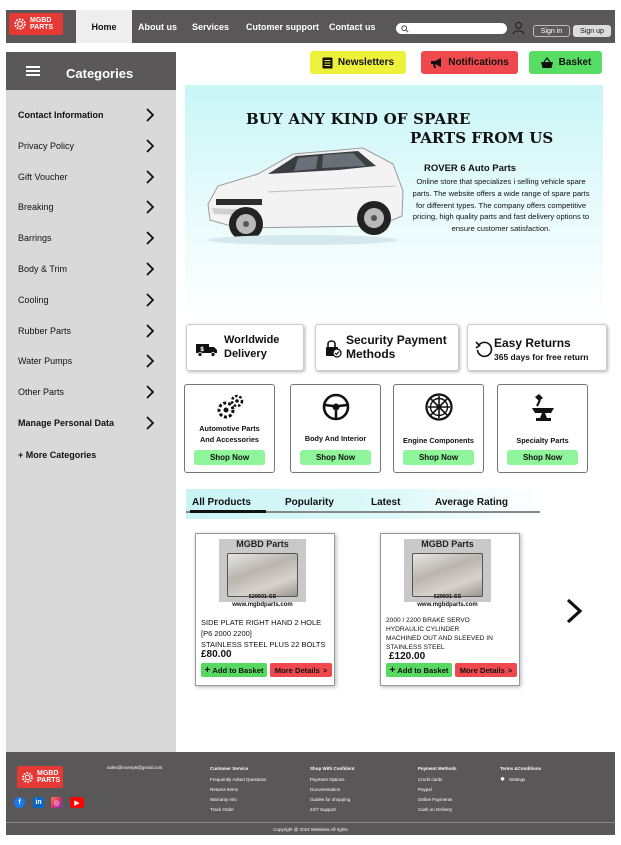 The width and height of the screenshot is (621, 845). Describe the element at coordinates (88, 269) in the screenshot. I see `sidebar-category-item: Body & Trim` at that location.